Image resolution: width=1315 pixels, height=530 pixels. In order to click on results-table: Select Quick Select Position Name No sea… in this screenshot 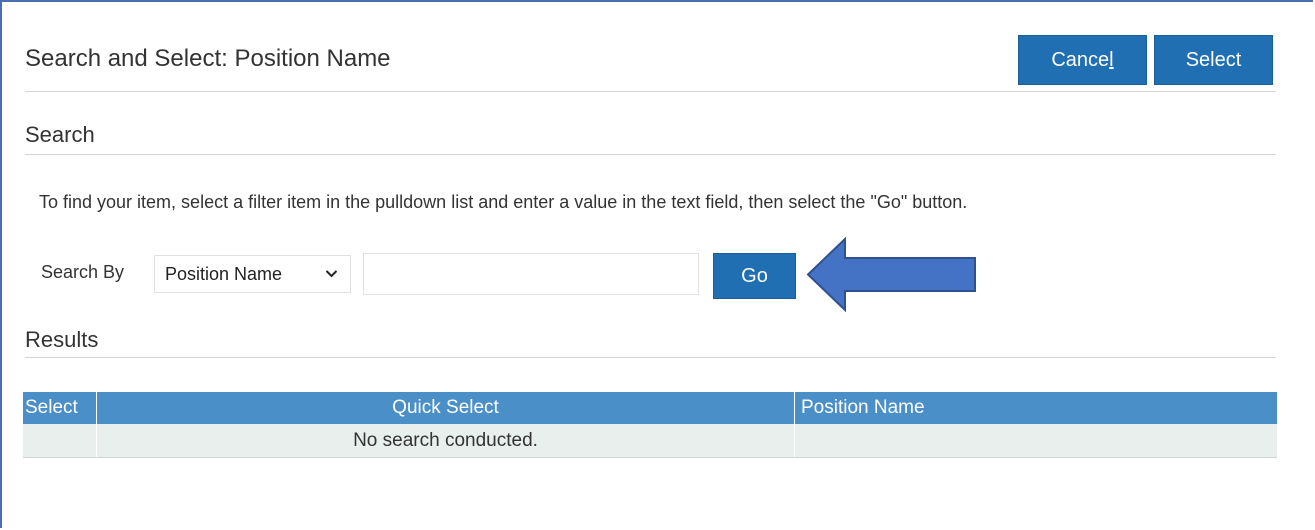, I will do `click(650, 425)`.